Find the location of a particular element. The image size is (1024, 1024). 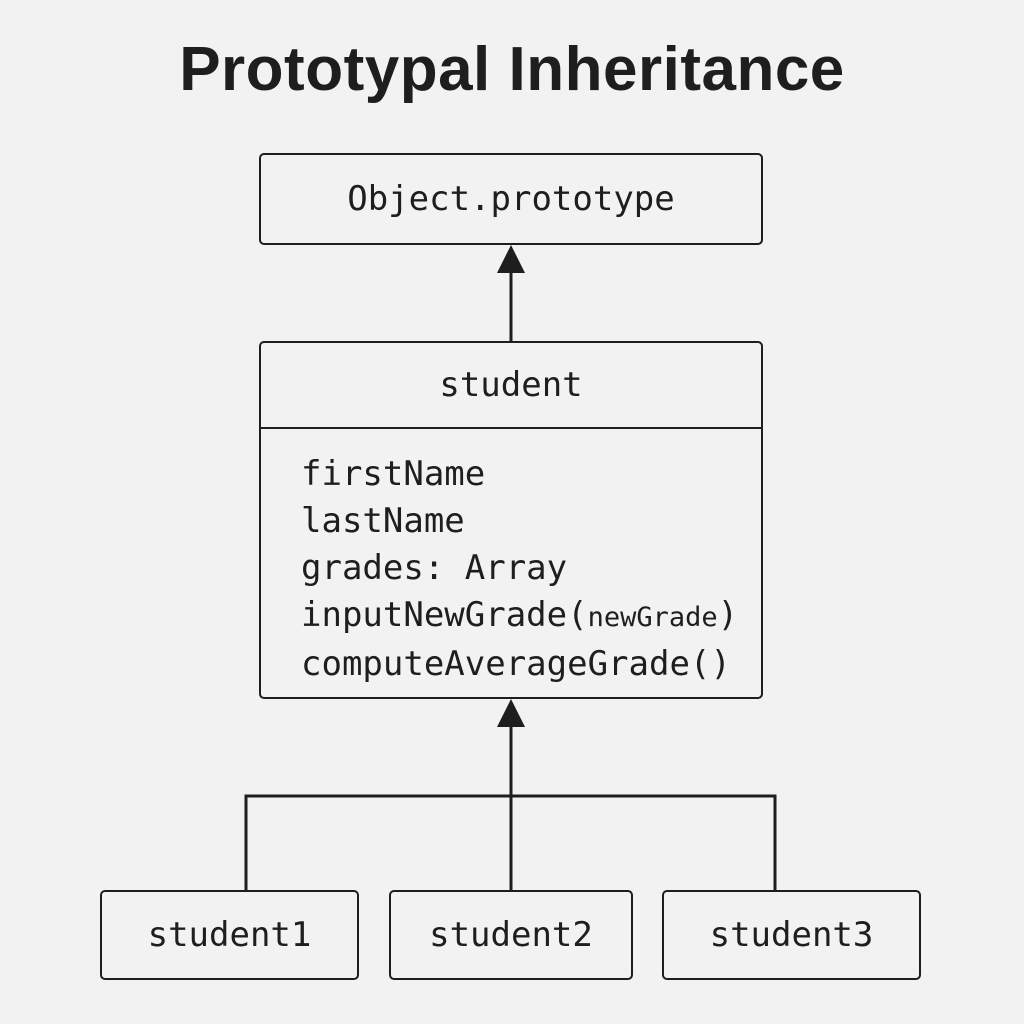

instance-box-student3: student3 is located at coordinates (791, 935).